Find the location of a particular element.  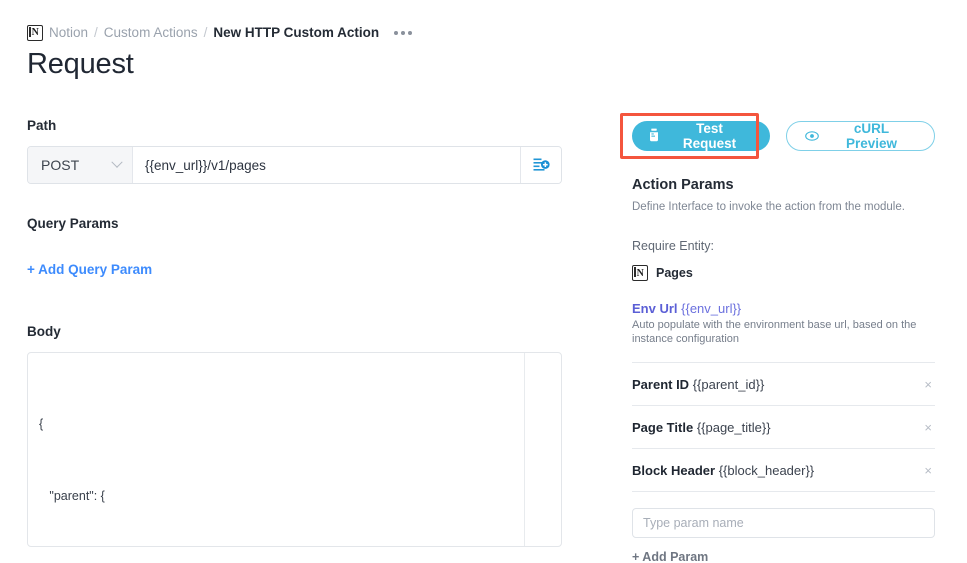

env-url-title: Env Url {{env_url}} is located at coordinates (783, 308).